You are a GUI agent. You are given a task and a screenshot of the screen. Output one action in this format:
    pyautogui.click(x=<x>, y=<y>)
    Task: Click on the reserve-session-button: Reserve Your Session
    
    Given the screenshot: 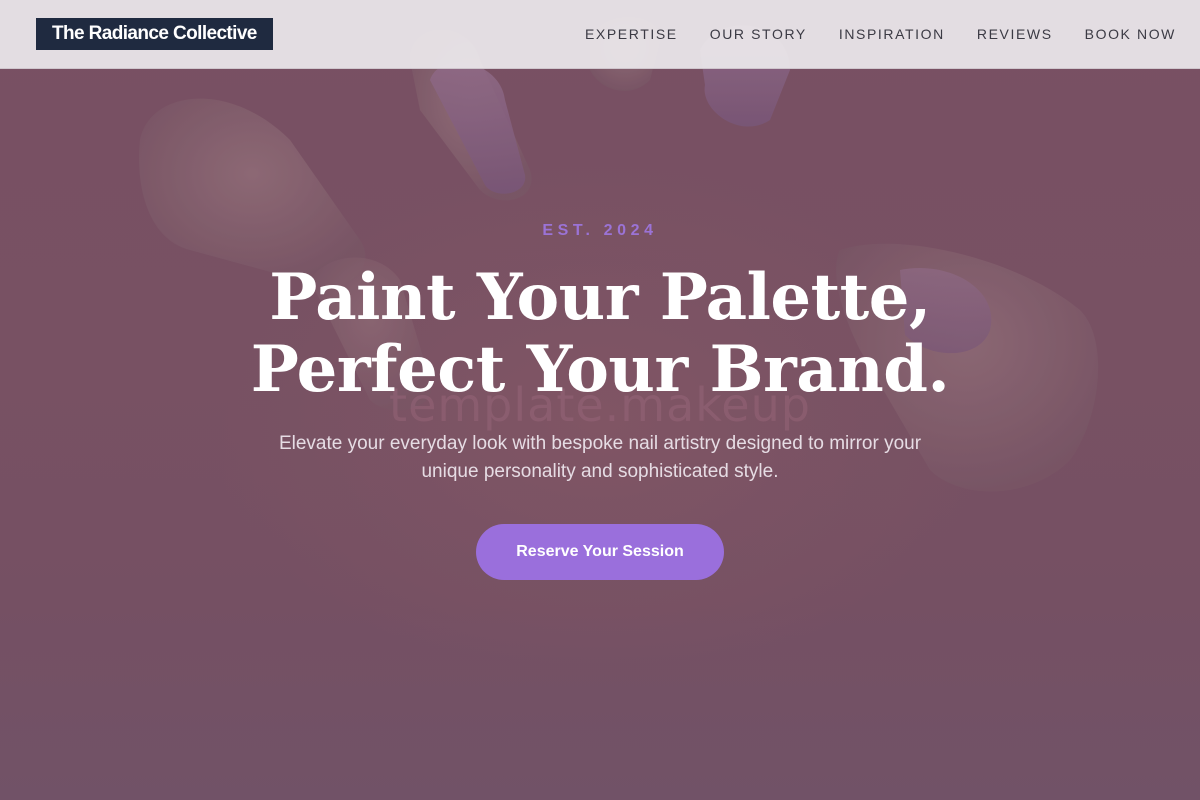 What is the action you would take?
    pyautogui.click(x=600, y=552)
    